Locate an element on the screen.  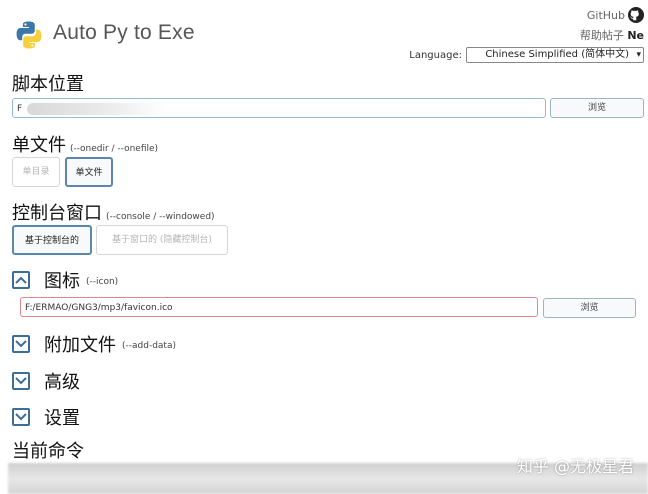
additional-files-subtitle: (--add-data) is located at coordinates (149, 346).